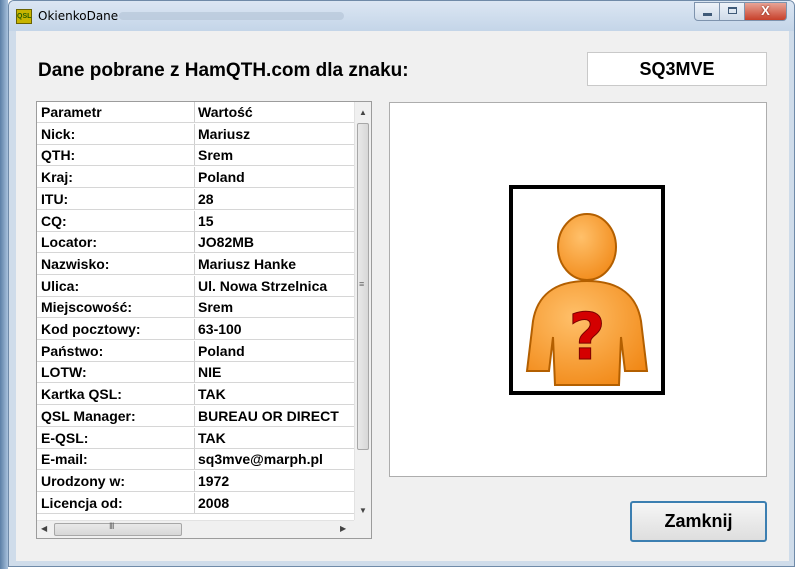 Image resolution: width=798 pixels, height=569 pixels. I want to click on row-parameter: Kartka QSL:, so click(81, 394).